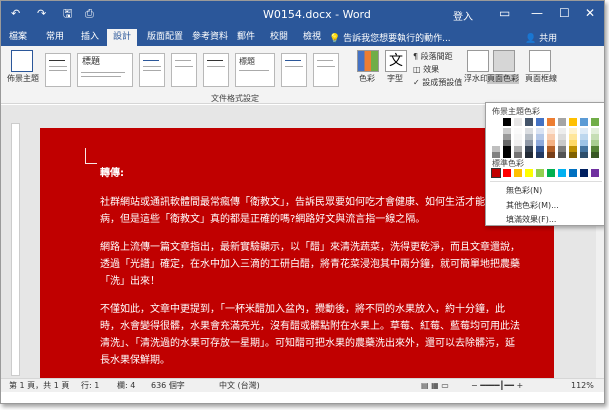 The height and width of the screenshot is (410, 609). I want to click on colors-button: 色彩, so click(367, 79).